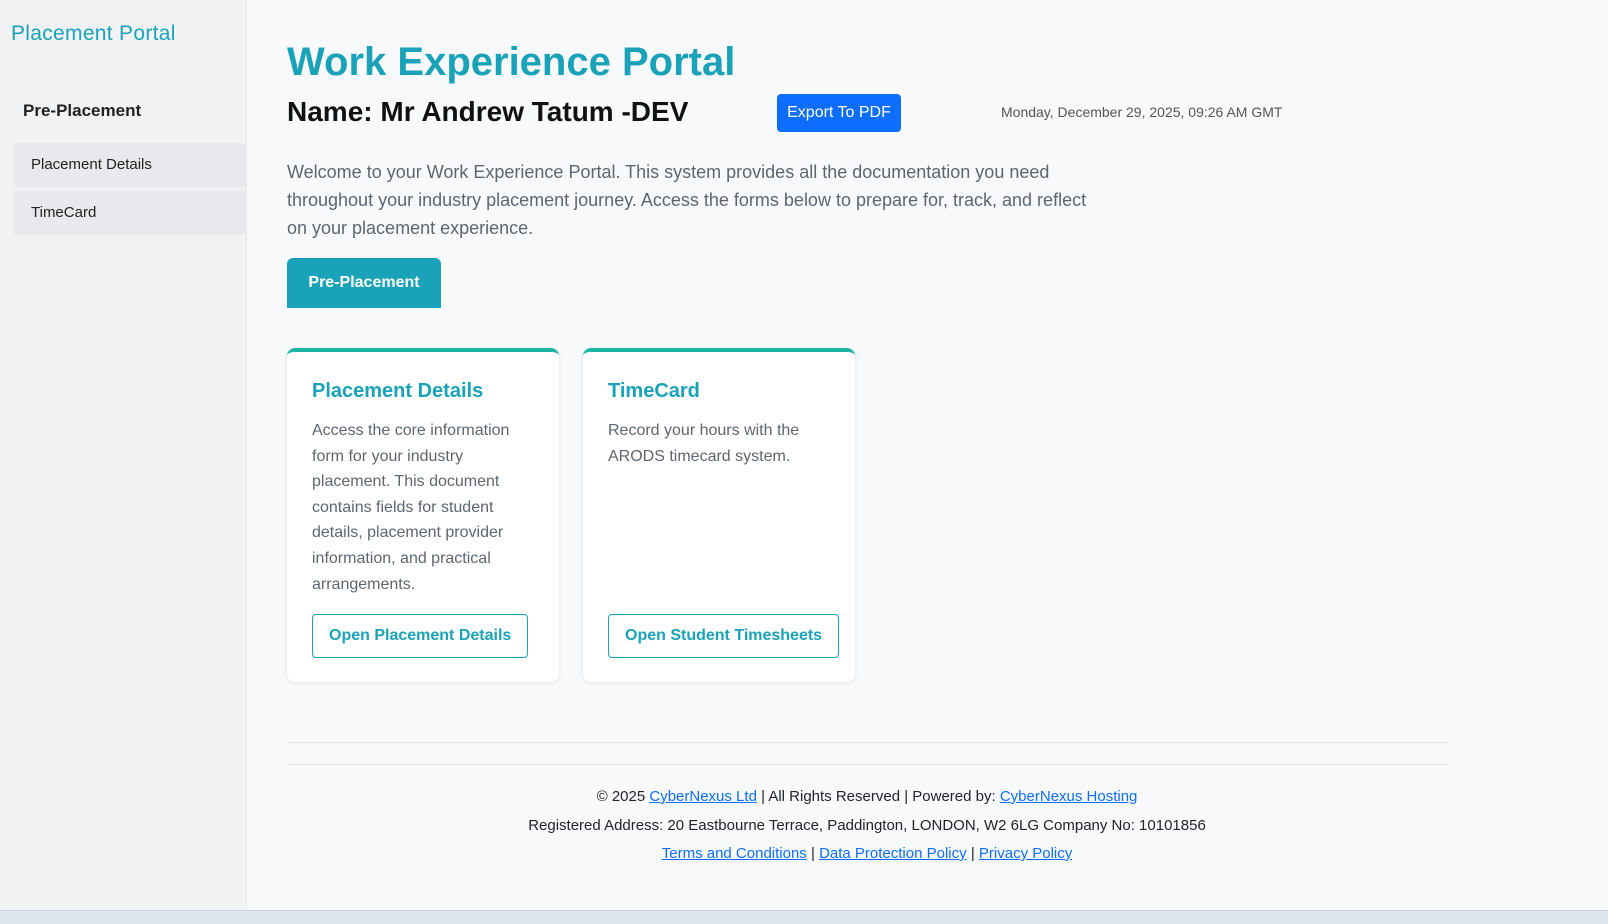  Describe the element at coordinates (398, 391) in the screenshot. I see `card-title: Placement Details` at that location.